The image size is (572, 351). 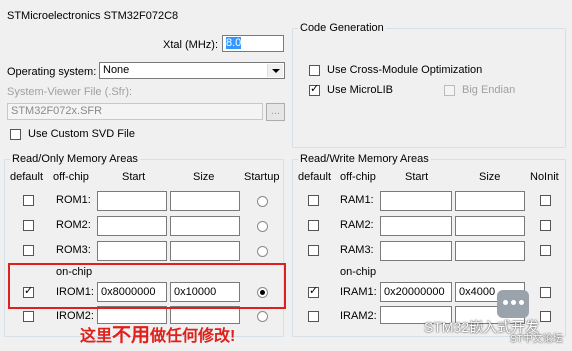 I want to click on ram2-default-checkbox, so click(x=313, y=225).